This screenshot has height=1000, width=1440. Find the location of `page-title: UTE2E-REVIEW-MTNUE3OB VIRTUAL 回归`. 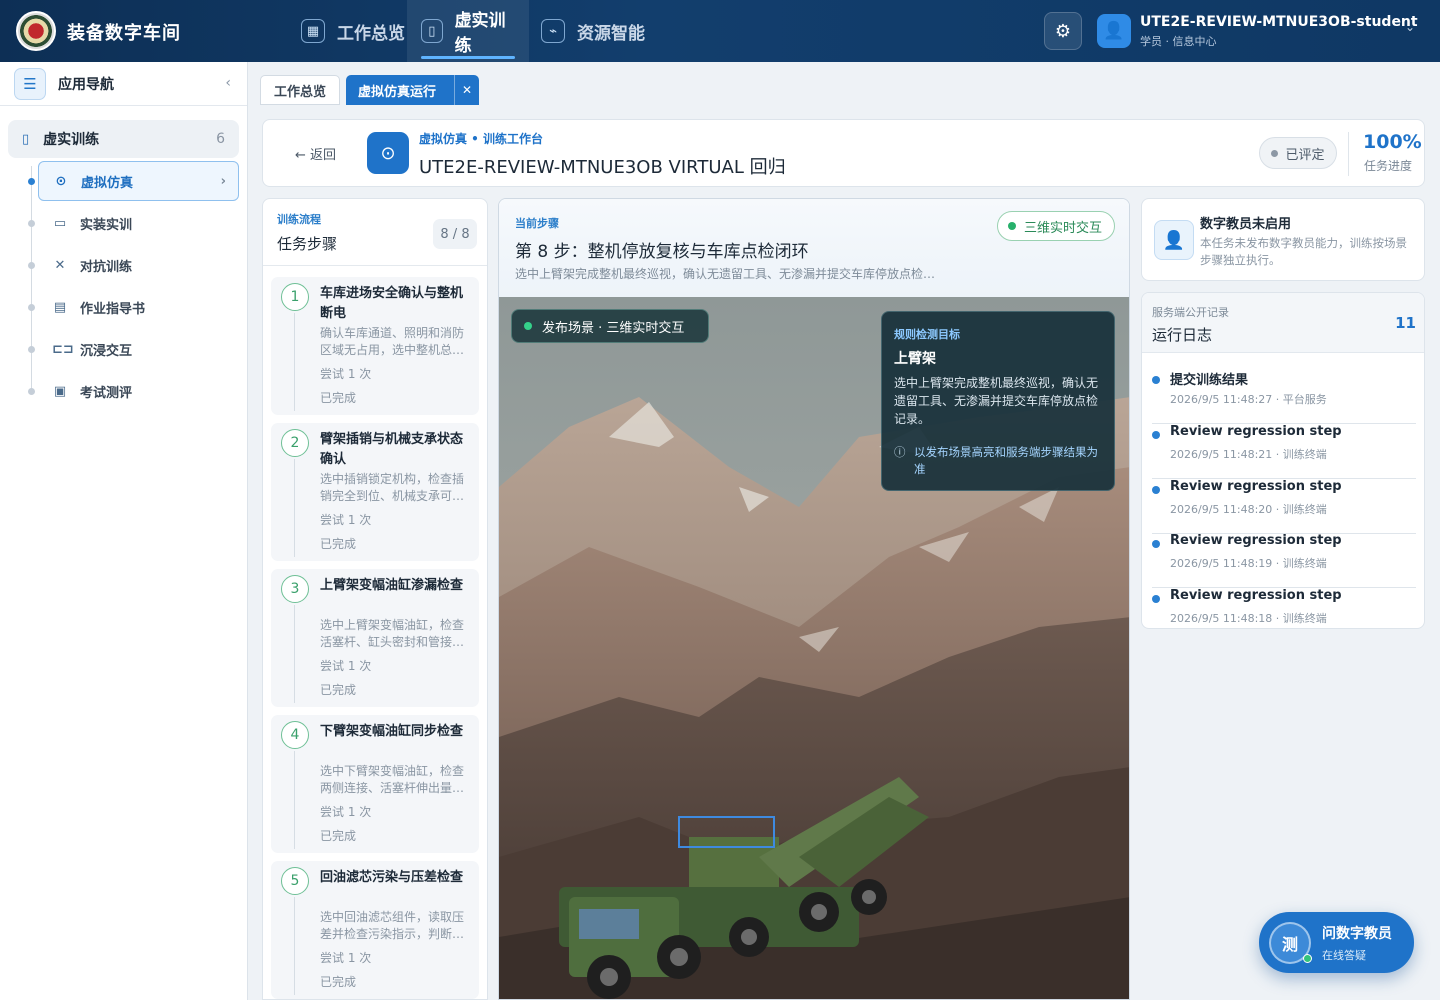

page-title: UTE2E-REVIEW-MTNUE3OB VIRTUAL 回归 is located at coordinates (602, 167).